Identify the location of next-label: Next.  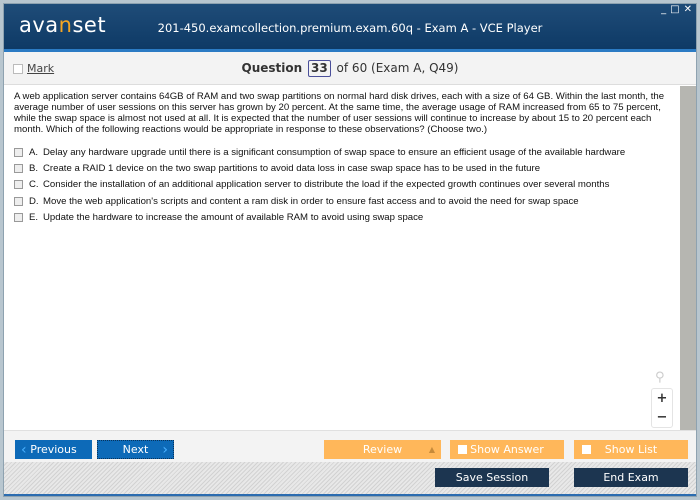
(135, 449).